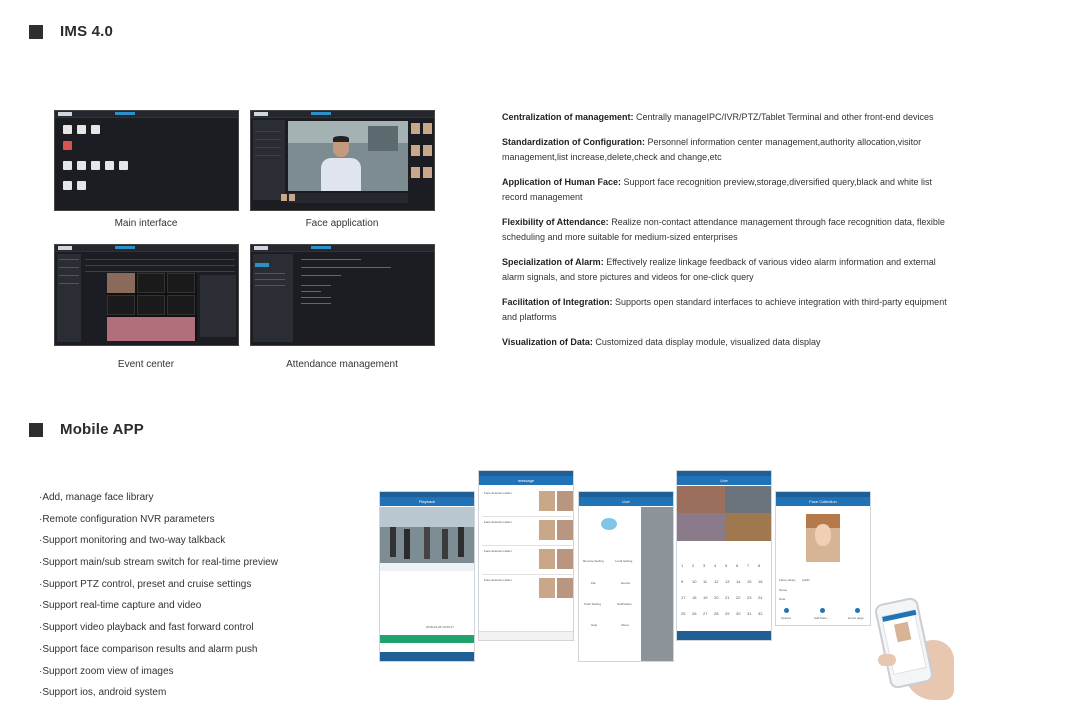  Describe the element at coordinates (146, 295) in the screenshot. I see `event-center-screenshot` at that location.